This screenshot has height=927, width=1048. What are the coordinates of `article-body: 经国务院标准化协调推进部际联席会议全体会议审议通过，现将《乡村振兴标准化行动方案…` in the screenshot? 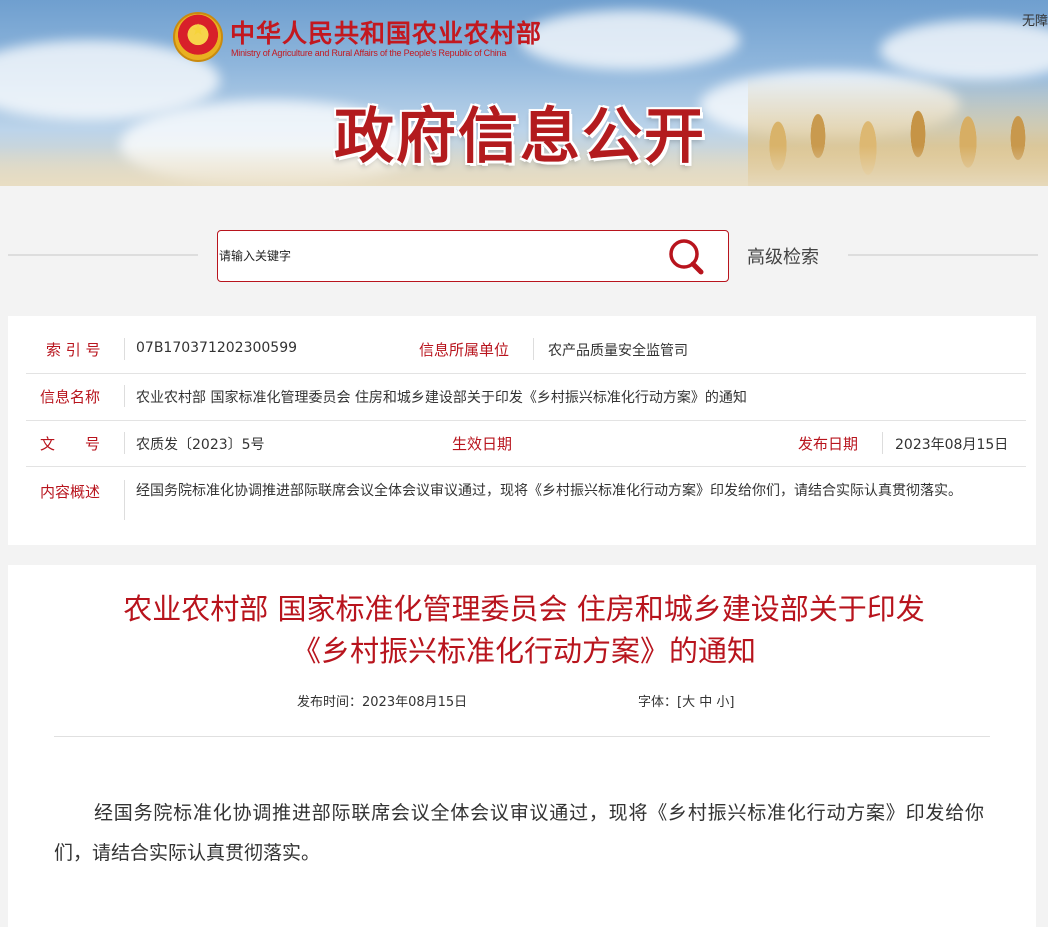 It's located at (519, 833).